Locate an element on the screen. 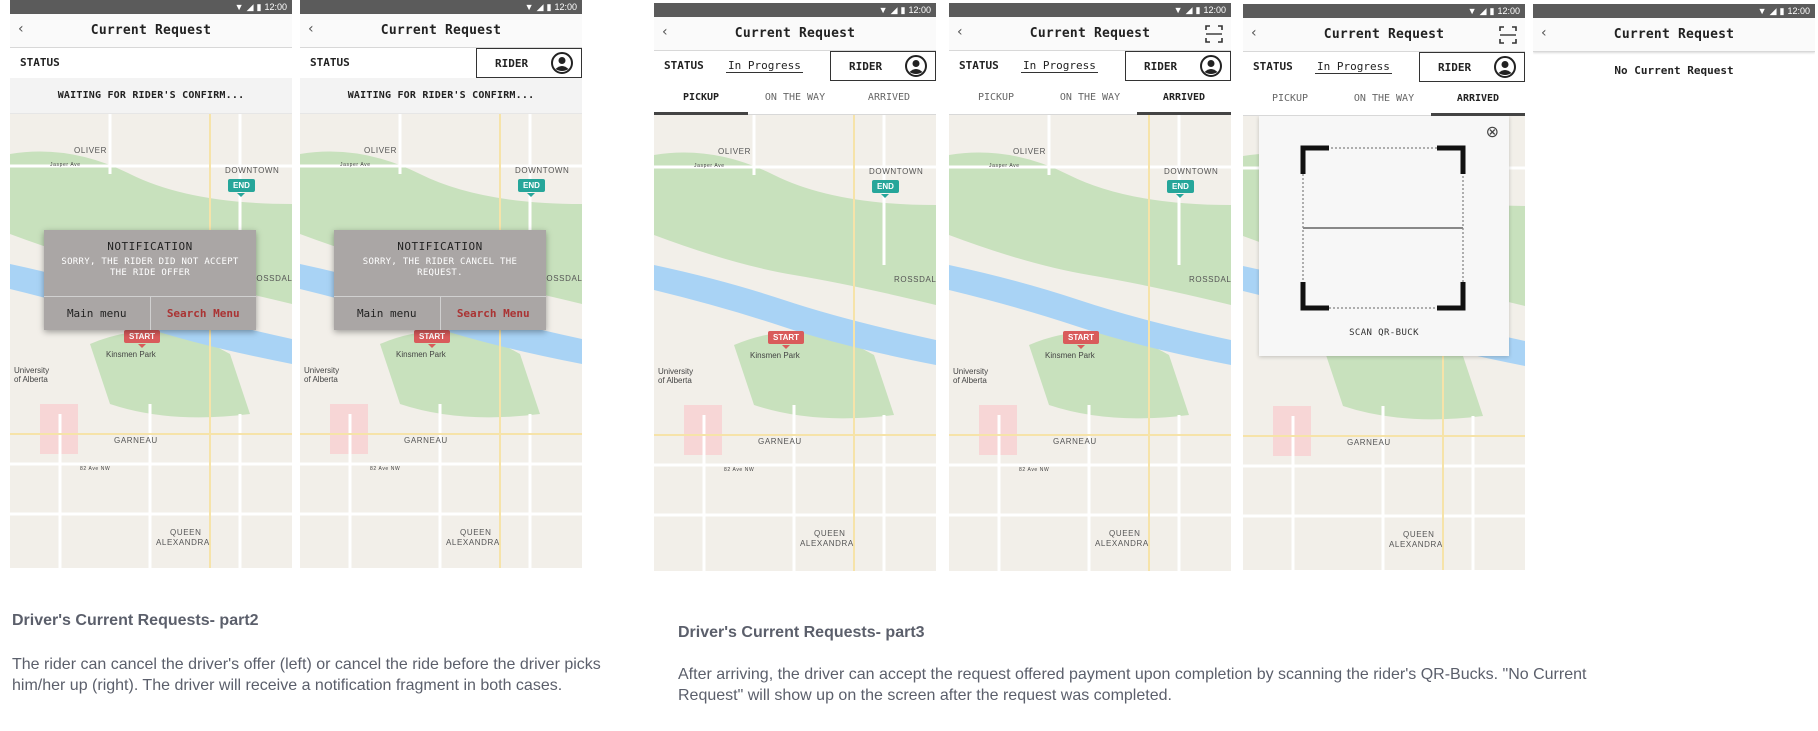  notification-buttons: Main menu Search Menu is located at coordinates (440, 313).